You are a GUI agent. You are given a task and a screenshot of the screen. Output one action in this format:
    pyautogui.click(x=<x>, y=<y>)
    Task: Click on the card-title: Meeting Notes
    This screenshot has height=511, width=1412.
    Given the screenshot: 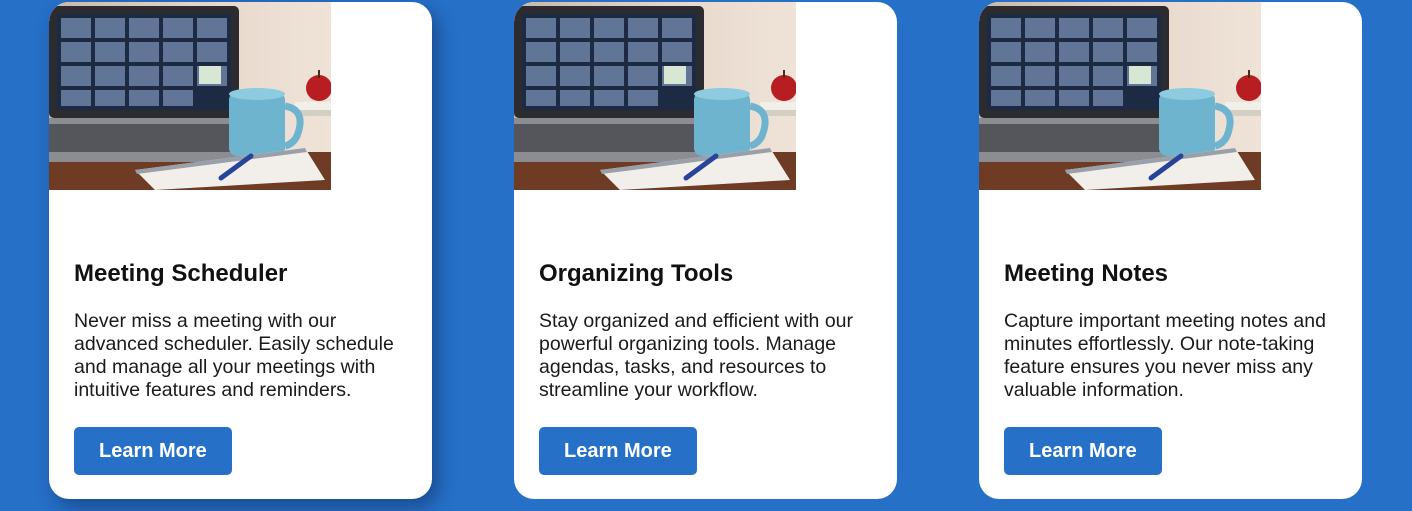 What is the action you would take?
    pyautogui.click(x=1086, y=273)
    